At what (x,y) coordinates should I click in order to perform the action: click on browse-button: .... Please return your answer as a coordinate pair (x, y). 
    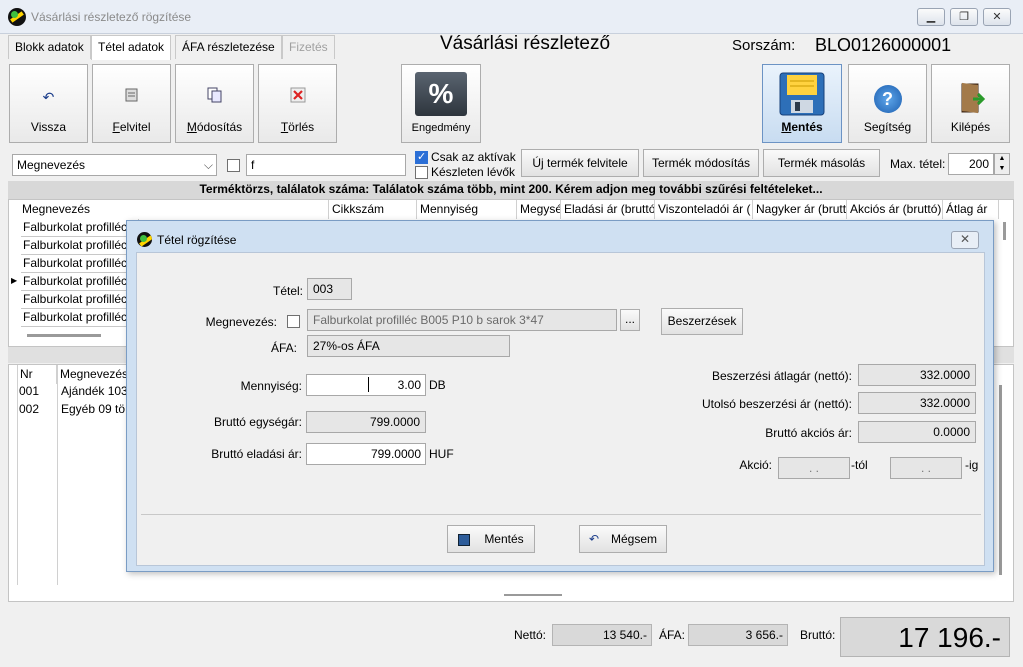
    Looking at the image, I should click on (630, 320).